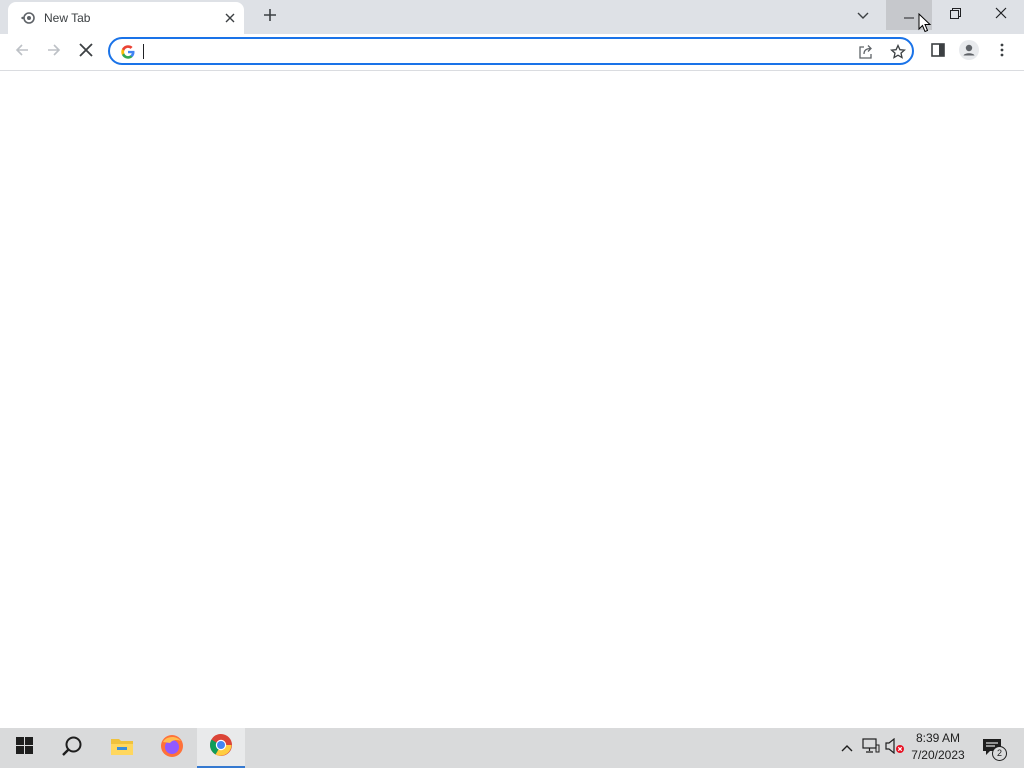 The image size is (1024, 768). What do you see at coordinates (512, 748) in the screenshot?
I see `windows-taskbar: 8:39 AM 7/20/2023 2` at bounding box center [512, 748].